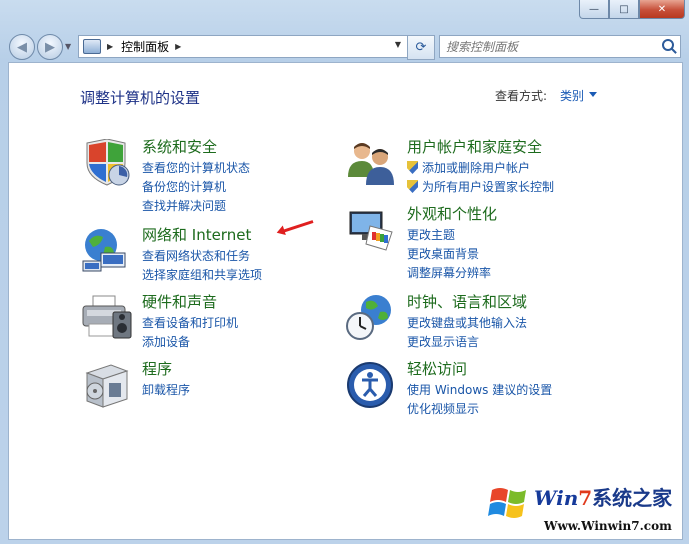 Image resolution: width=689 pixels, height=544 pixels. I want to click on page-title: 调整计算机的设置, so click(140, 98).